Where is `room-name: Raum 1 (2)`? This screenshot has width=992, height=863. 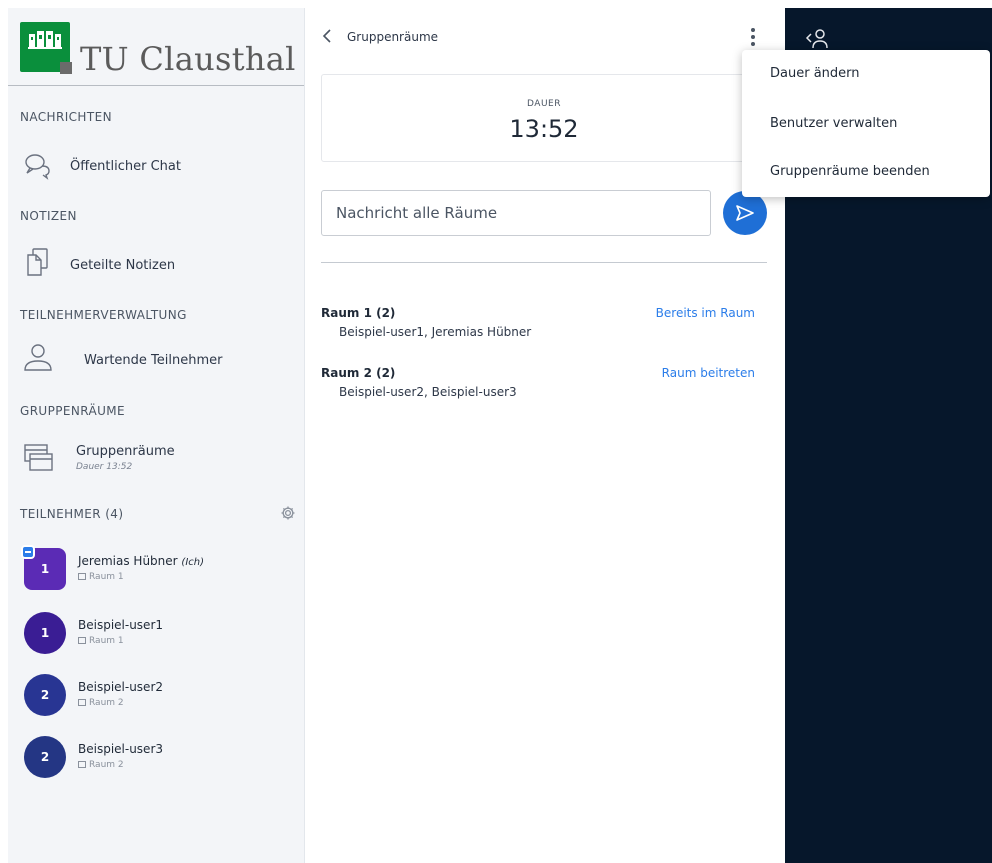
room-name: Raum 1 (2) is located at coordinates (358, 313).